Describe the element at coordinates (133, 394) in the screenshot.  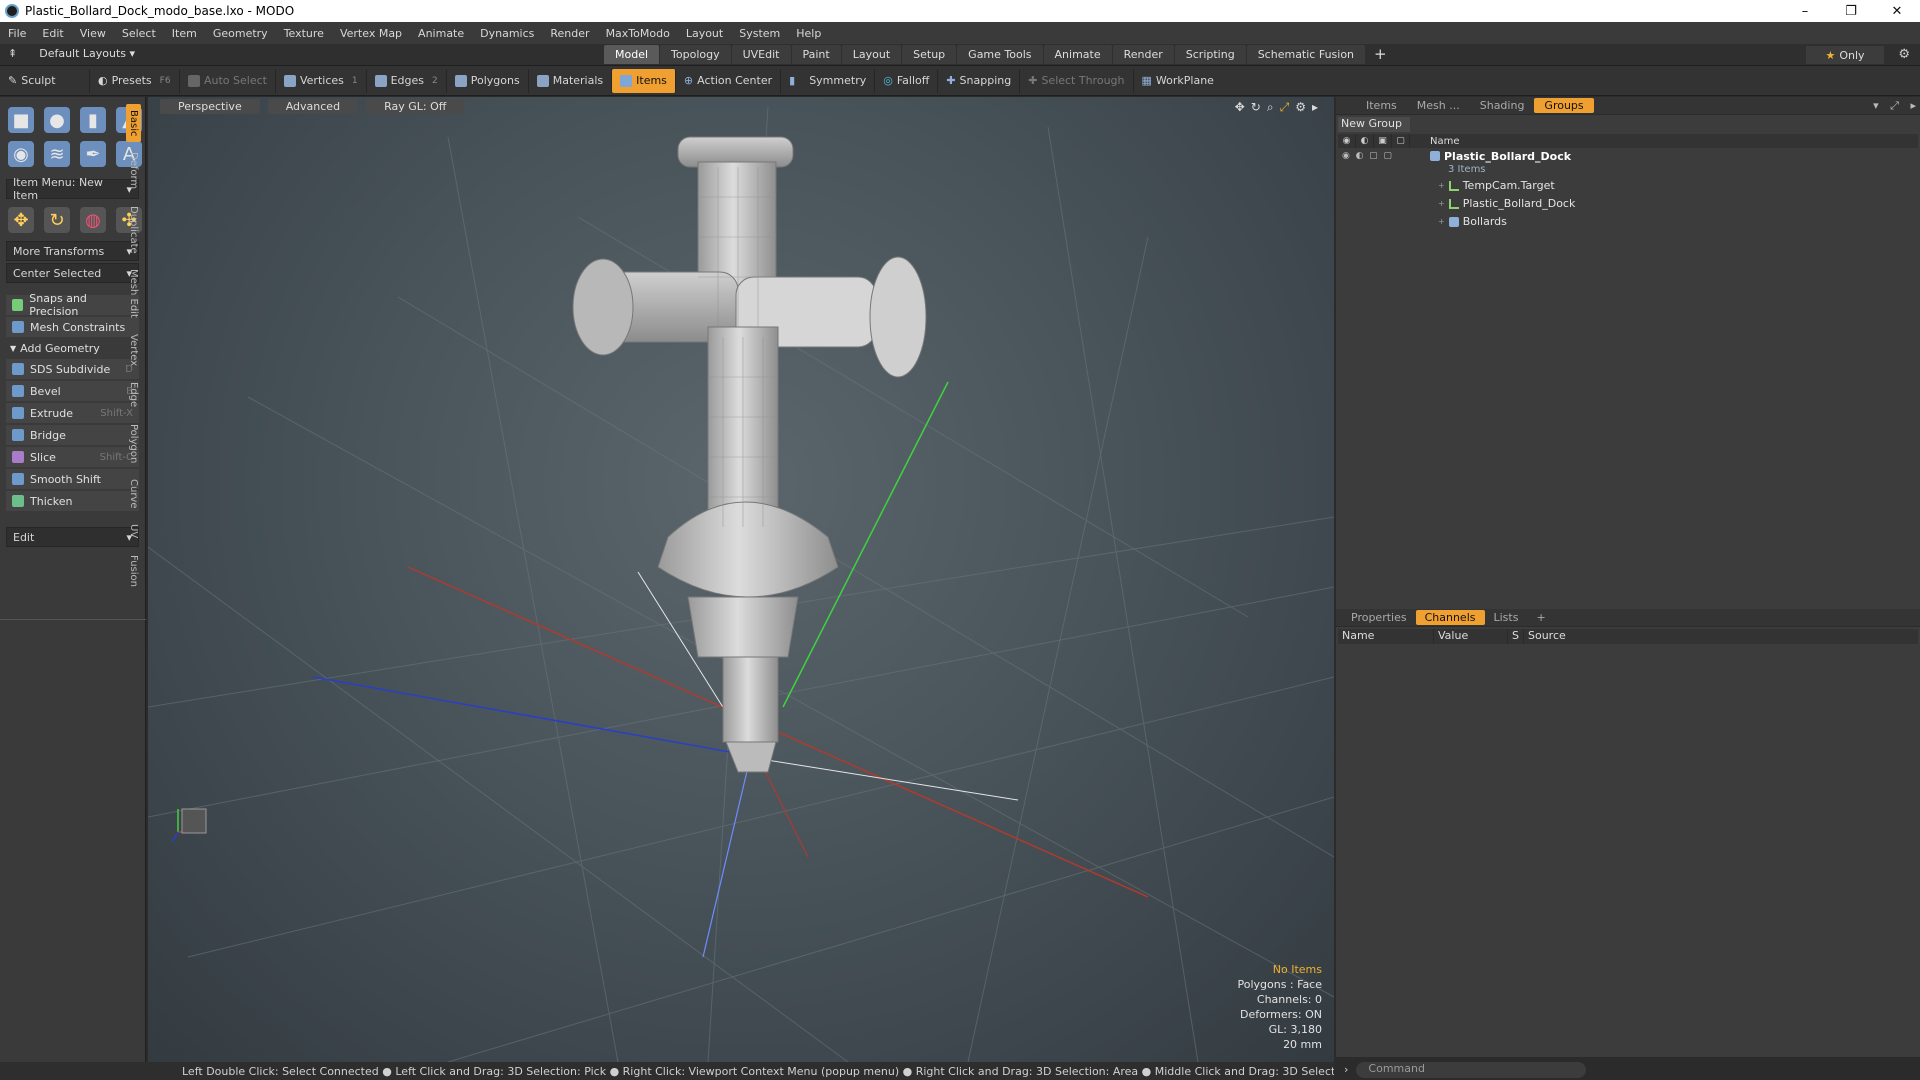
I see `vtab-edge: Edge` at that location.